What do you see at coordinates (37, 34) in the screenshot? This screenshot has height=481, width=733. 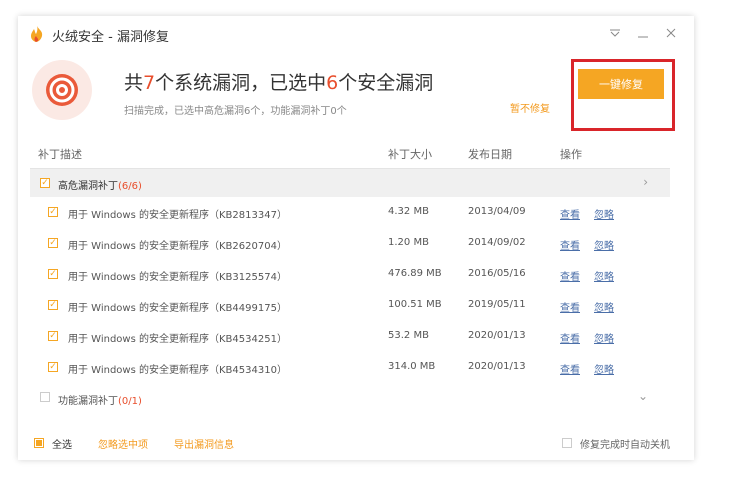 I see `flame-logo-icon` at bounding box center [37, 34].